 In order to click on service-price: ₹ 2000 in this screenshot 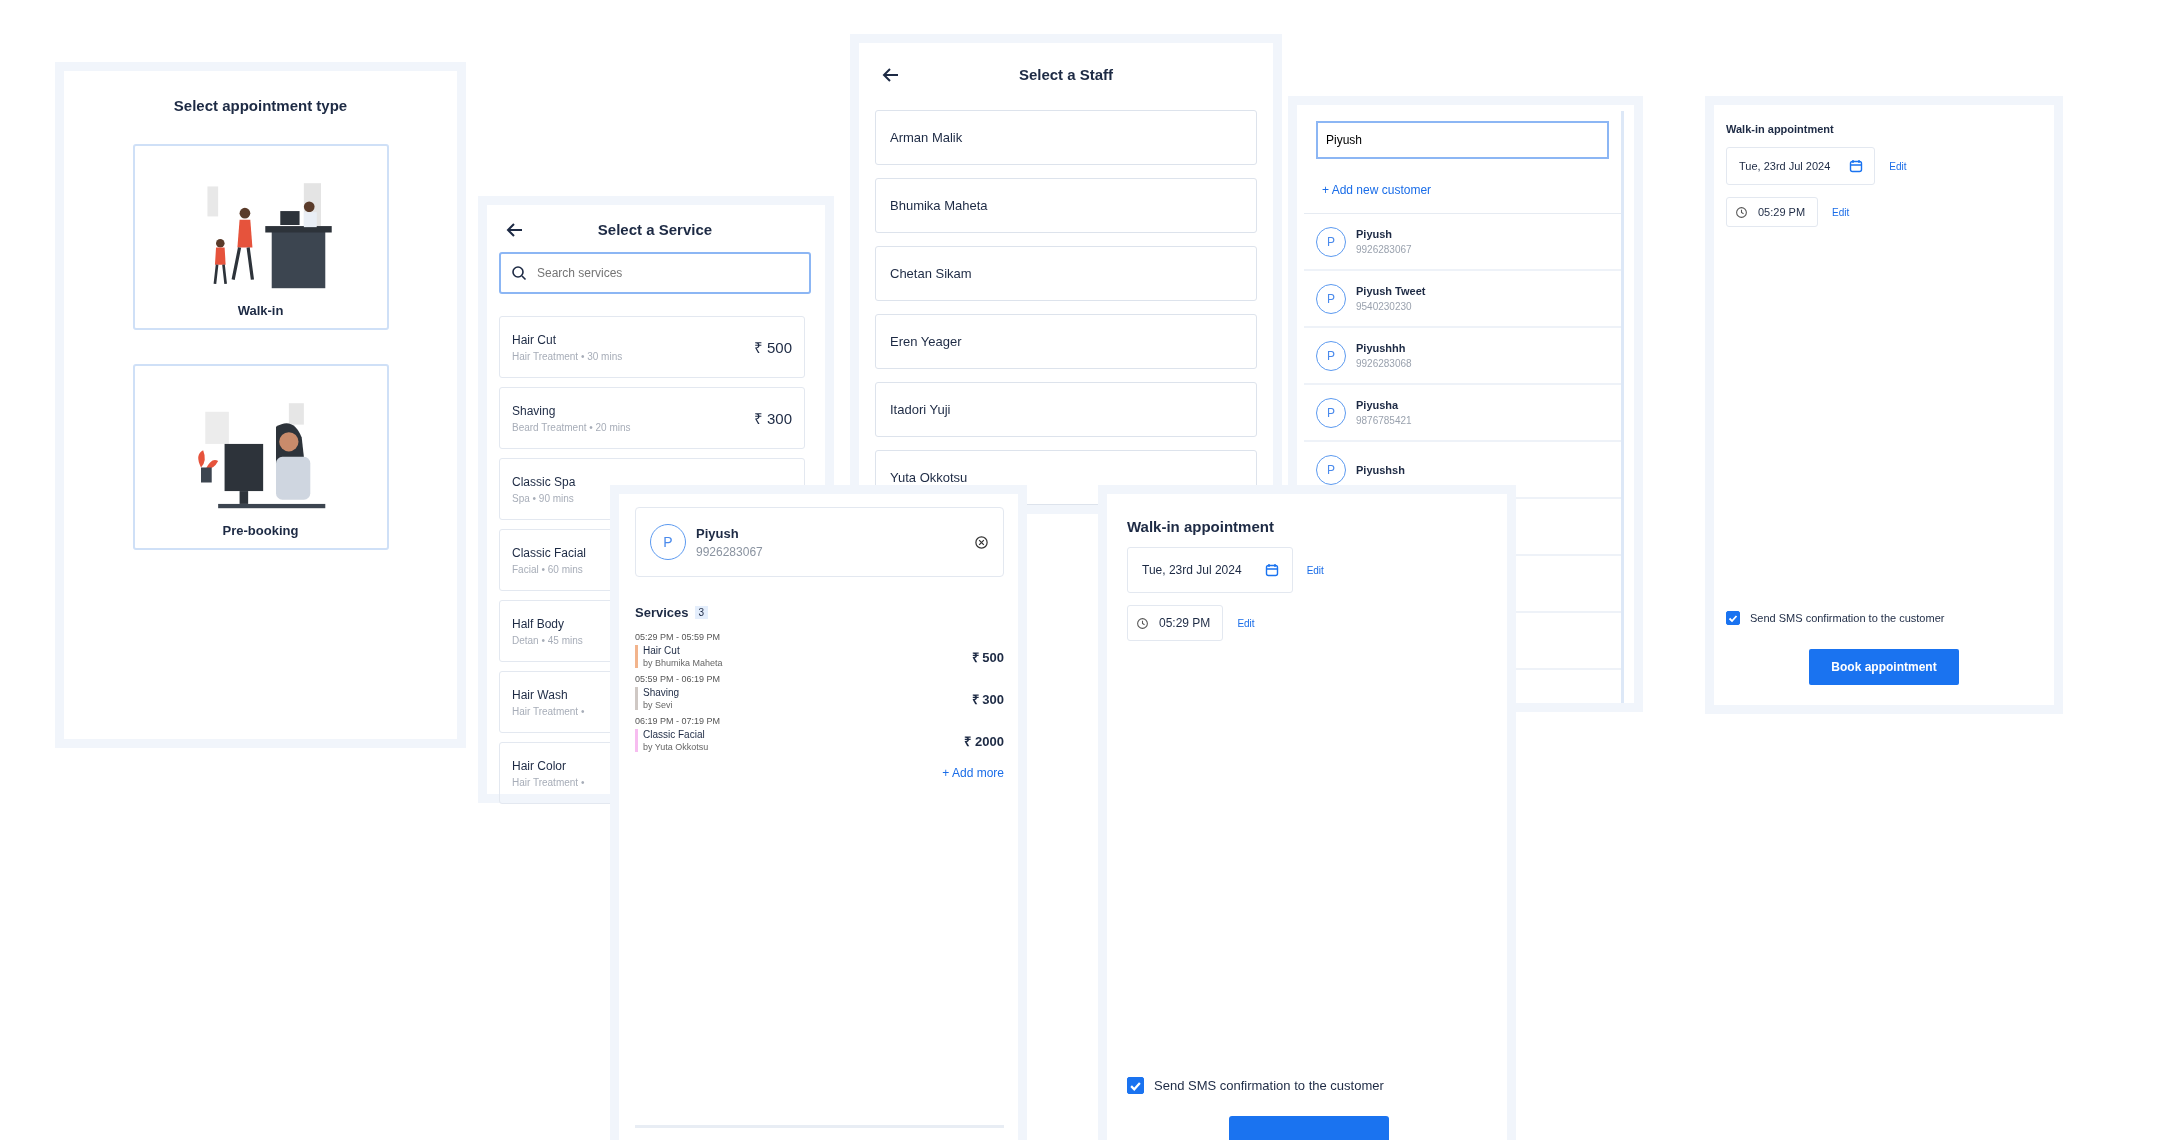, I will do `click(984, 741)`.